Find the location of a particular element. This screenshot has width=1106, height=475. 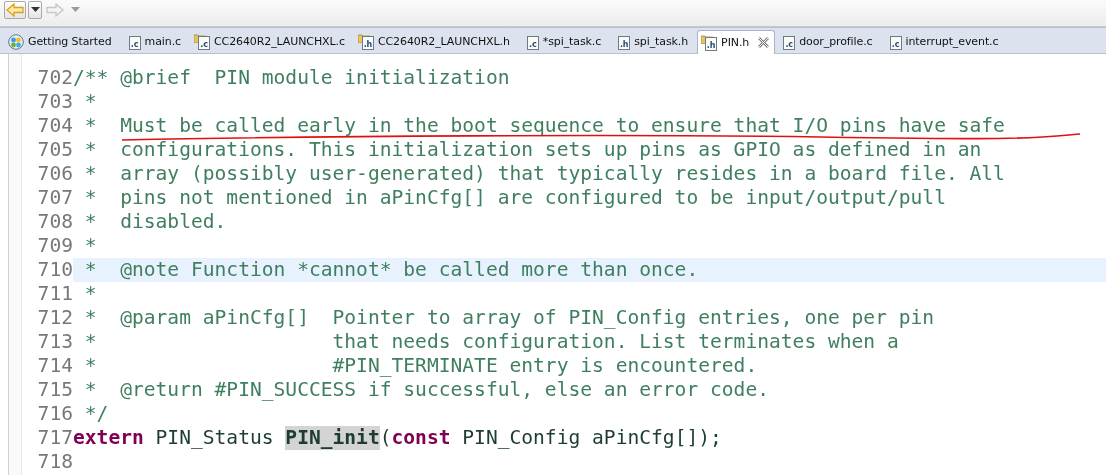

code-token: PIN_Config aPinCfg[]); is located at coordinates (591, 438).